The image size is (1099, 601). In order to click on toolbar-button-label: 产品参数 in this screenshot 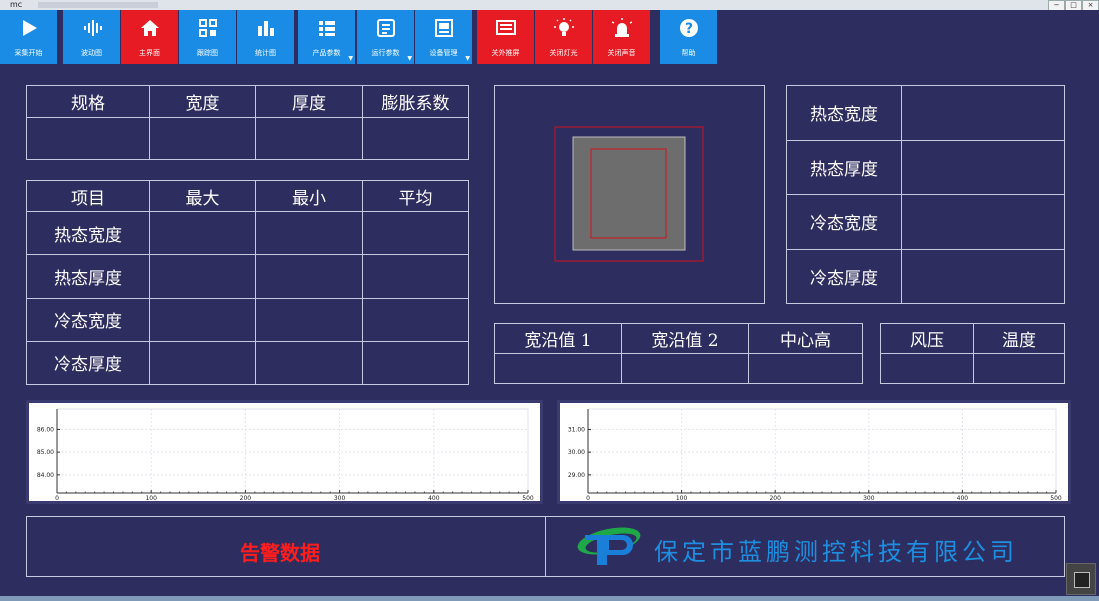, I will do `click(326, 53)`.